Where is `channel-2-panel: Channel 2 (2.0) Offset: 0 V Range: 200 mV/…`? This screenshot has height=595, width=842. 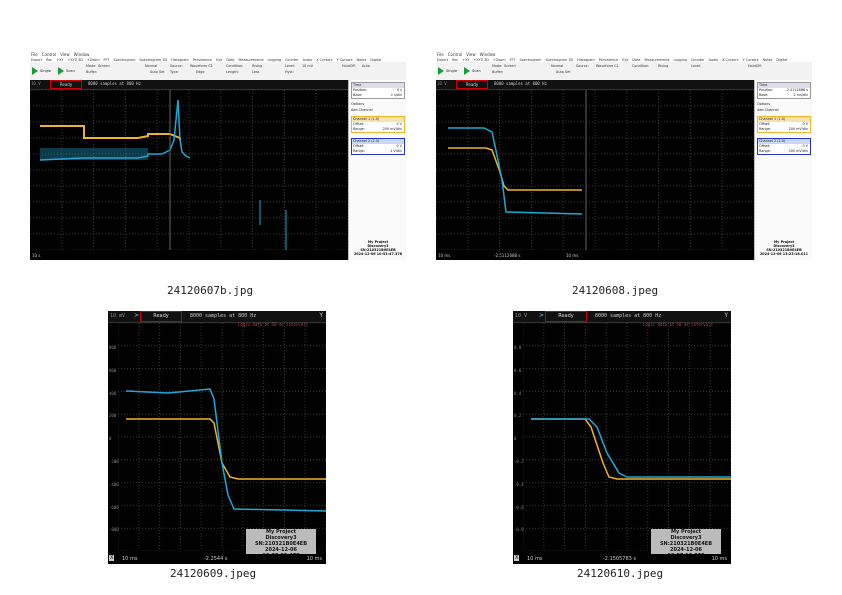 channel-2-panel: Channel 2 (2.0) Offset: 0 V Range: 200 mV/… is located at coordinates (784, 146).